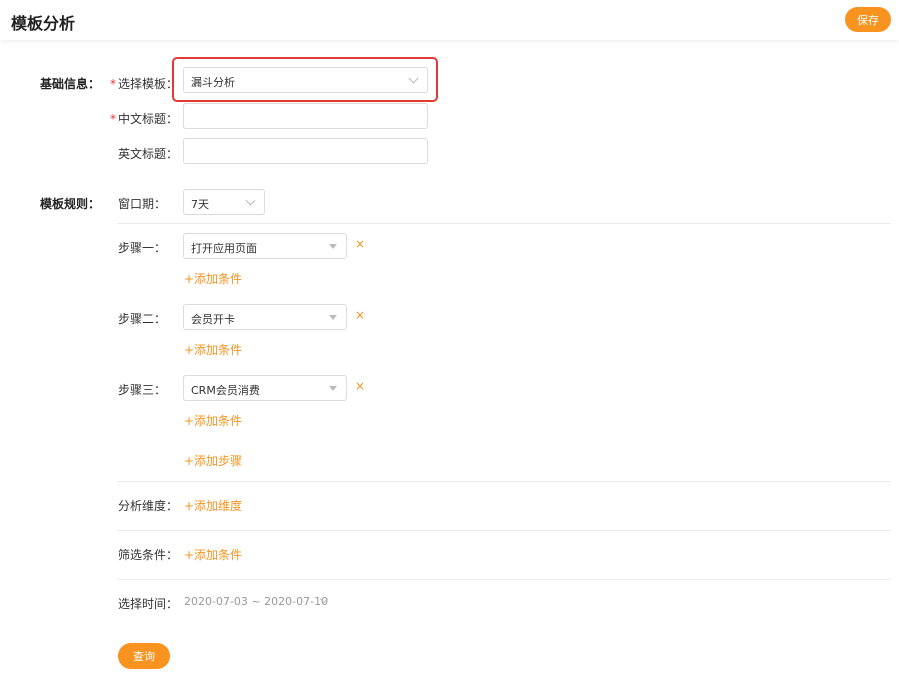 The width and height of the screenshot is (899, 681). Describe the element at coordinates (148, 604) in the screenshot. I see `time-label: 选择时间：` at that location.